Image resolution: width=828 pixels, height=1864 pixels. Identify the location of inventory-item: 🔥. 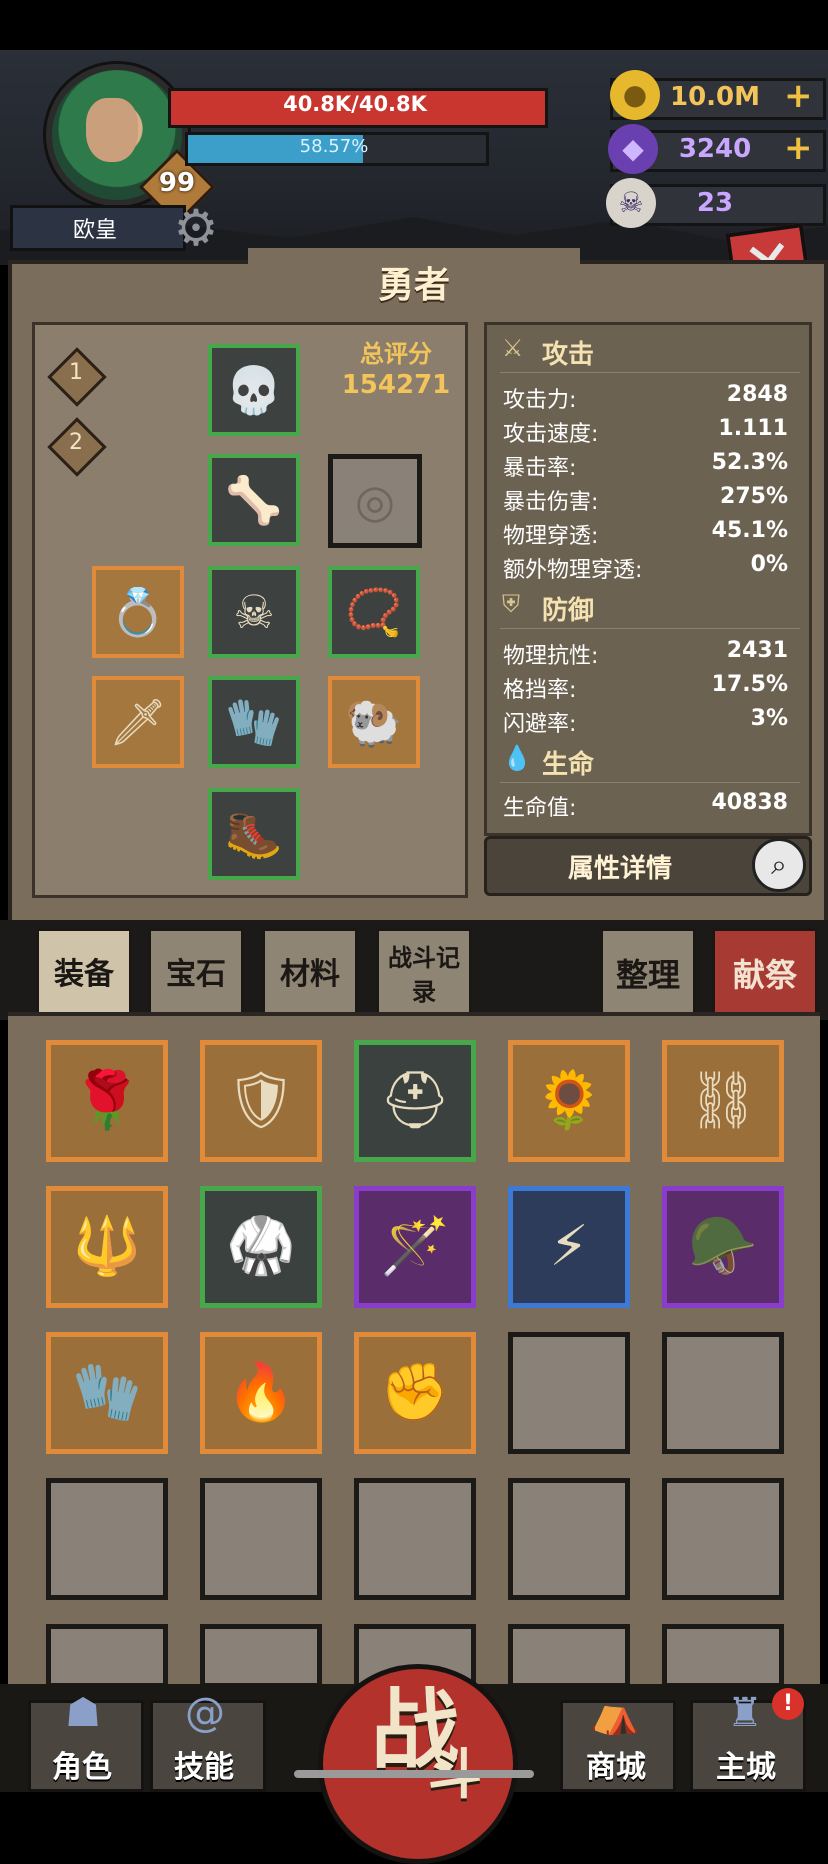
(261, 1393).